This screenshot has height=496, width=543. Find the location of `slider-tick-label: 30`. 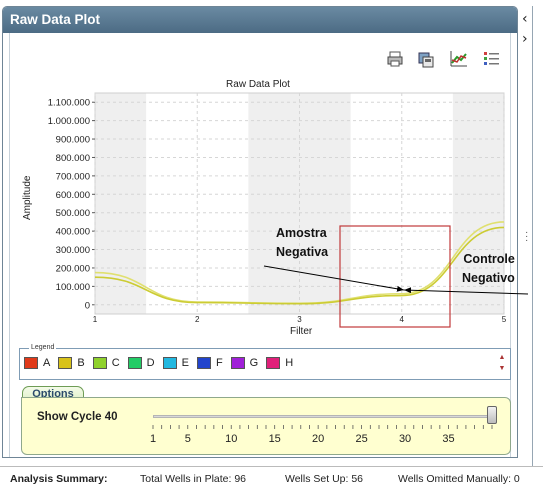

slider-tick-label: 30 is located at coordinates (405, 439).